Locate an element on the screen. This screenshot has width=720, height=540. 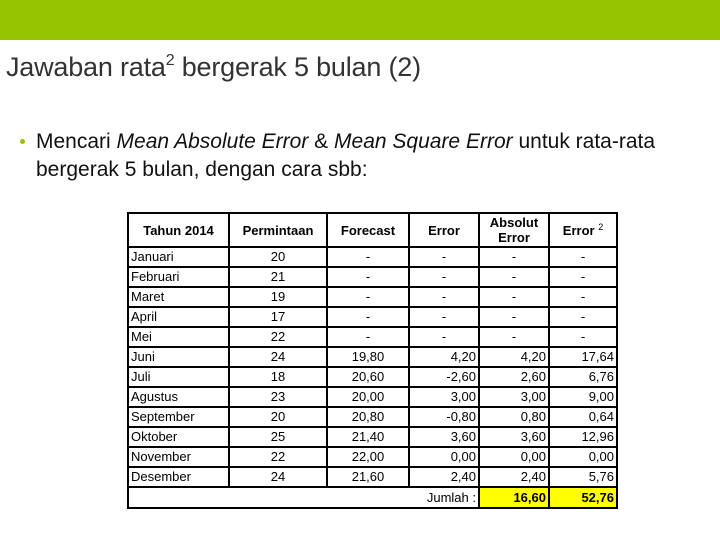
bullet-icon is located at coordinates (22, 141).